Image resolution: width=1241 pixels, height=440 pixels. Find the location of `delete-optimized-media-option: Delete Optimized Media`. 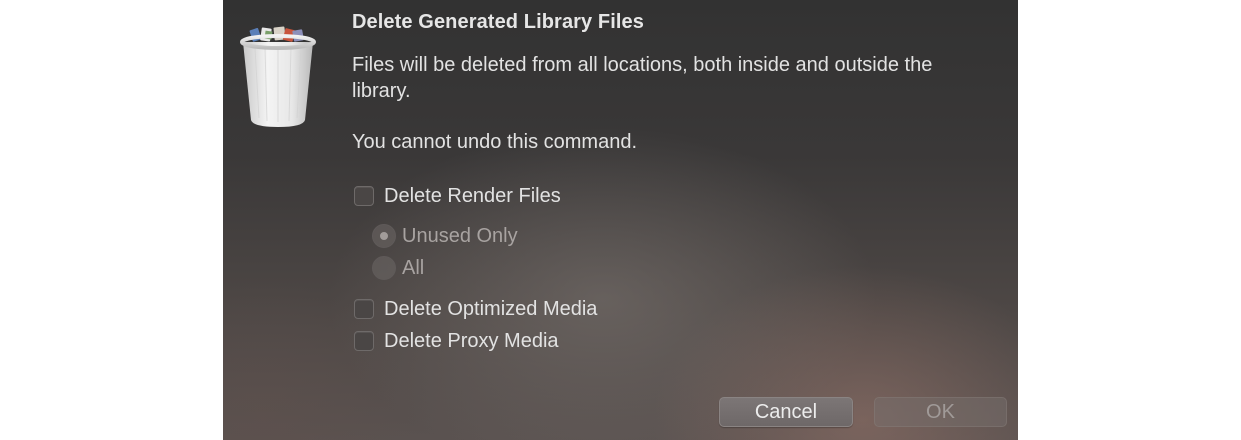

delete-optimized-media-option: Delete Optimized Media is located at coordinates (474, 309).